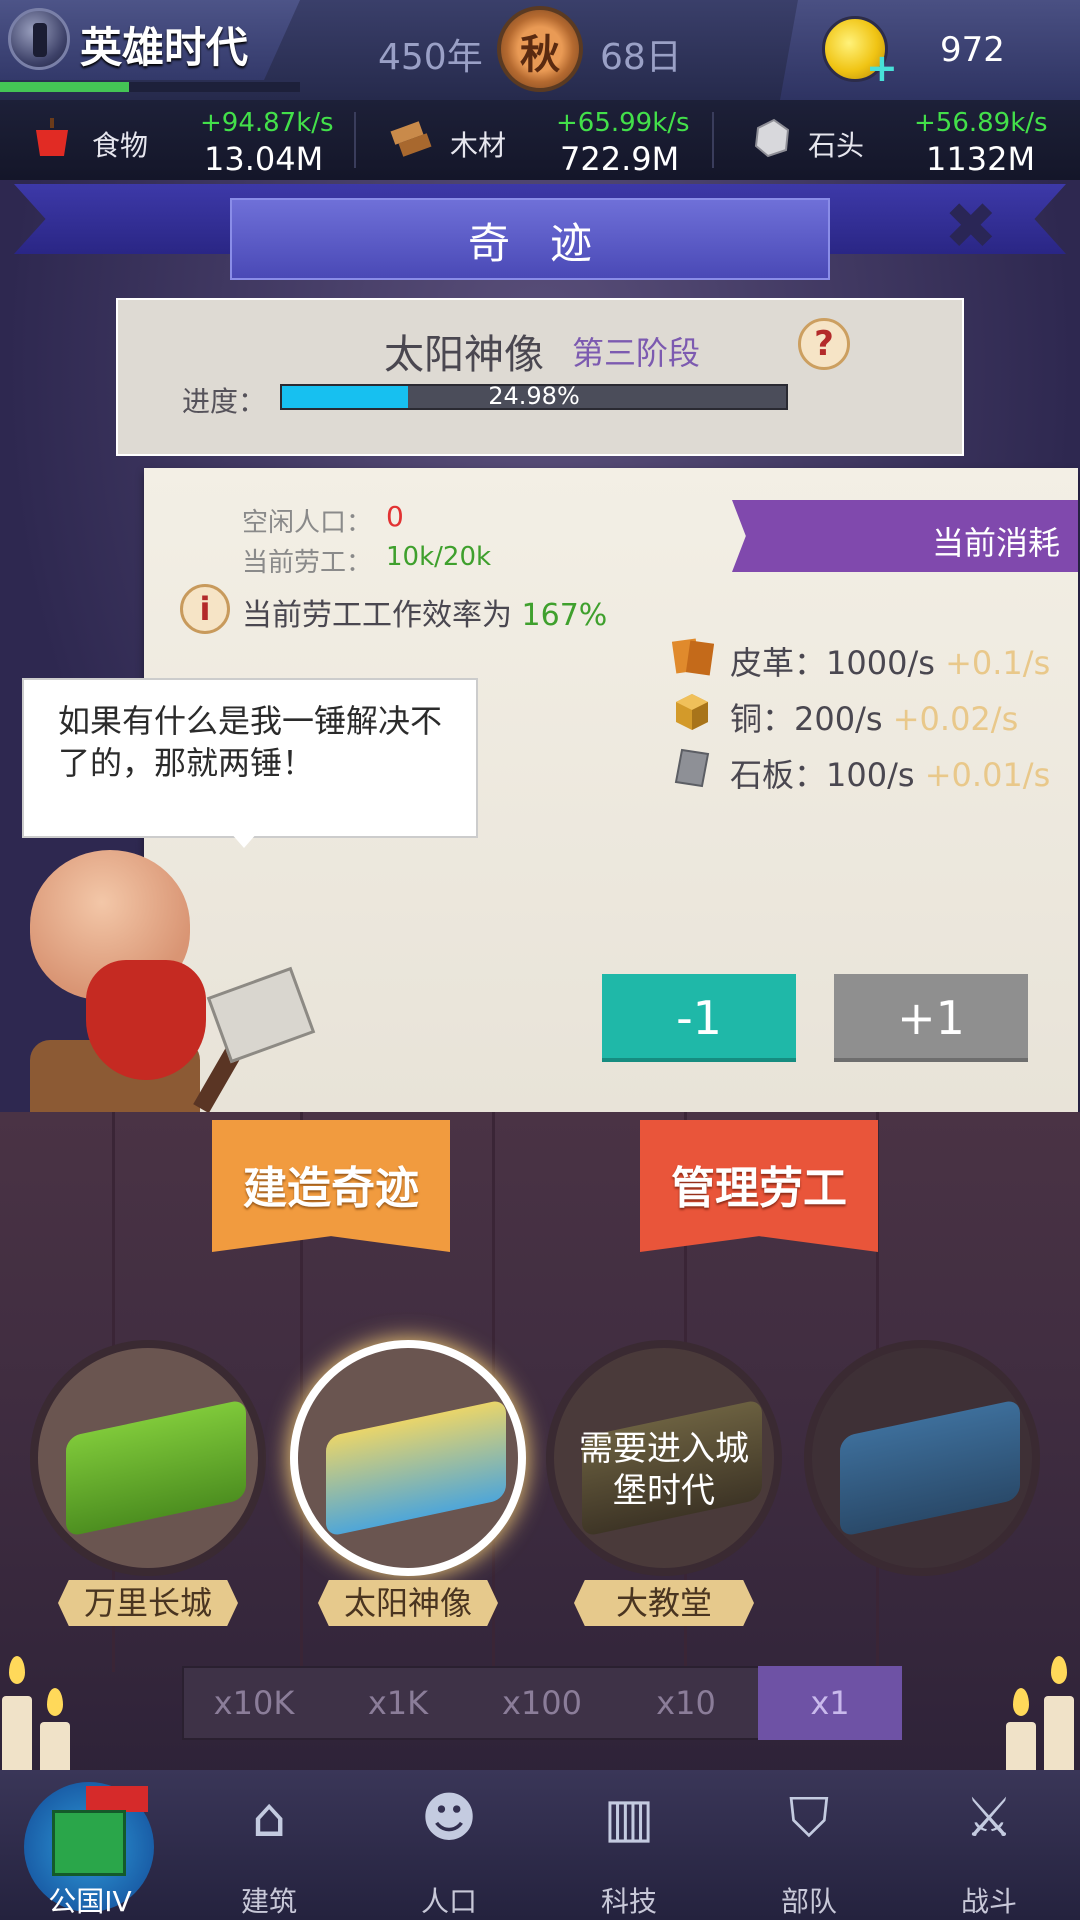 The width and height of the screenshot is (1080, 1920). What do you see at coordinates (772, 138) in the screenshot?
I see `stone-icon` at bounding box center [772, 138].